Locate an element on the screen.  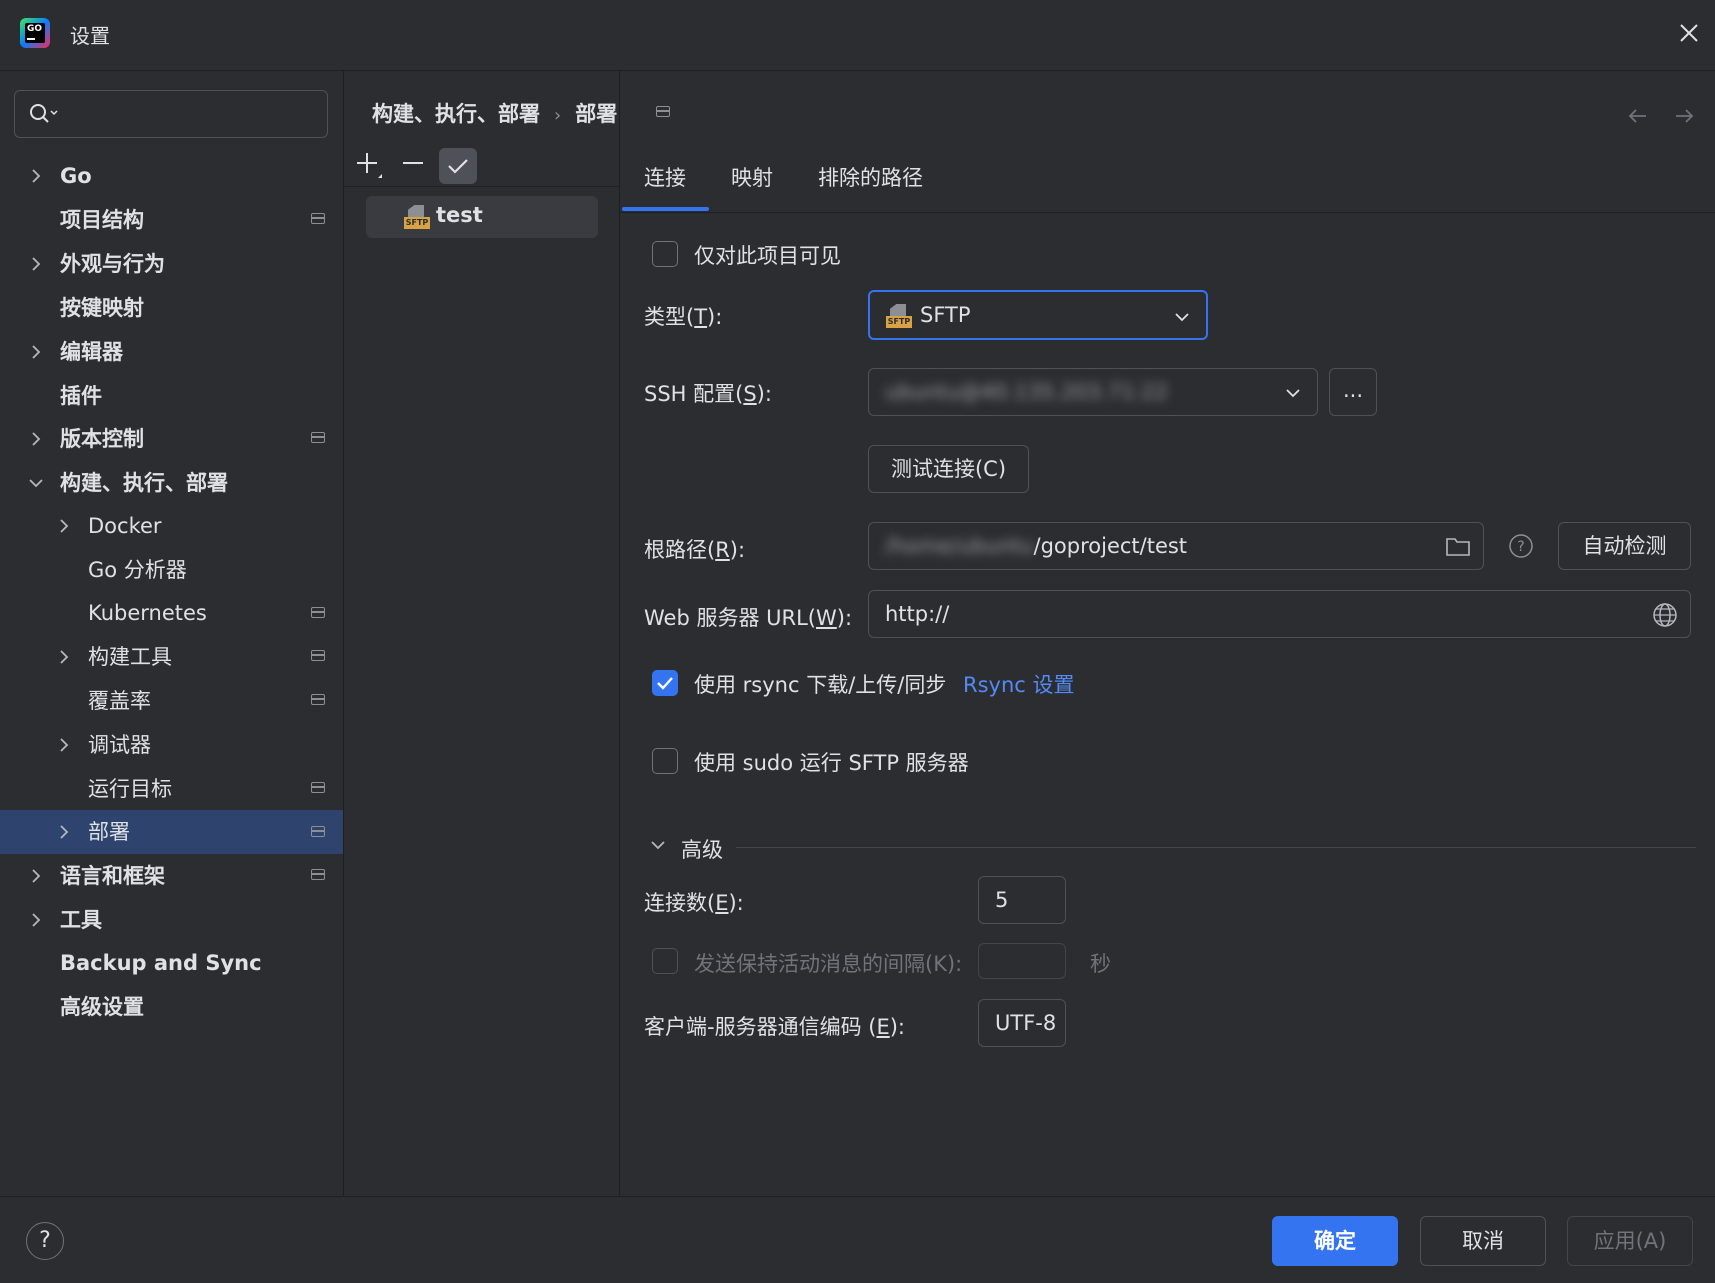
type-value: SFTP is located at coordinates (945, 315).